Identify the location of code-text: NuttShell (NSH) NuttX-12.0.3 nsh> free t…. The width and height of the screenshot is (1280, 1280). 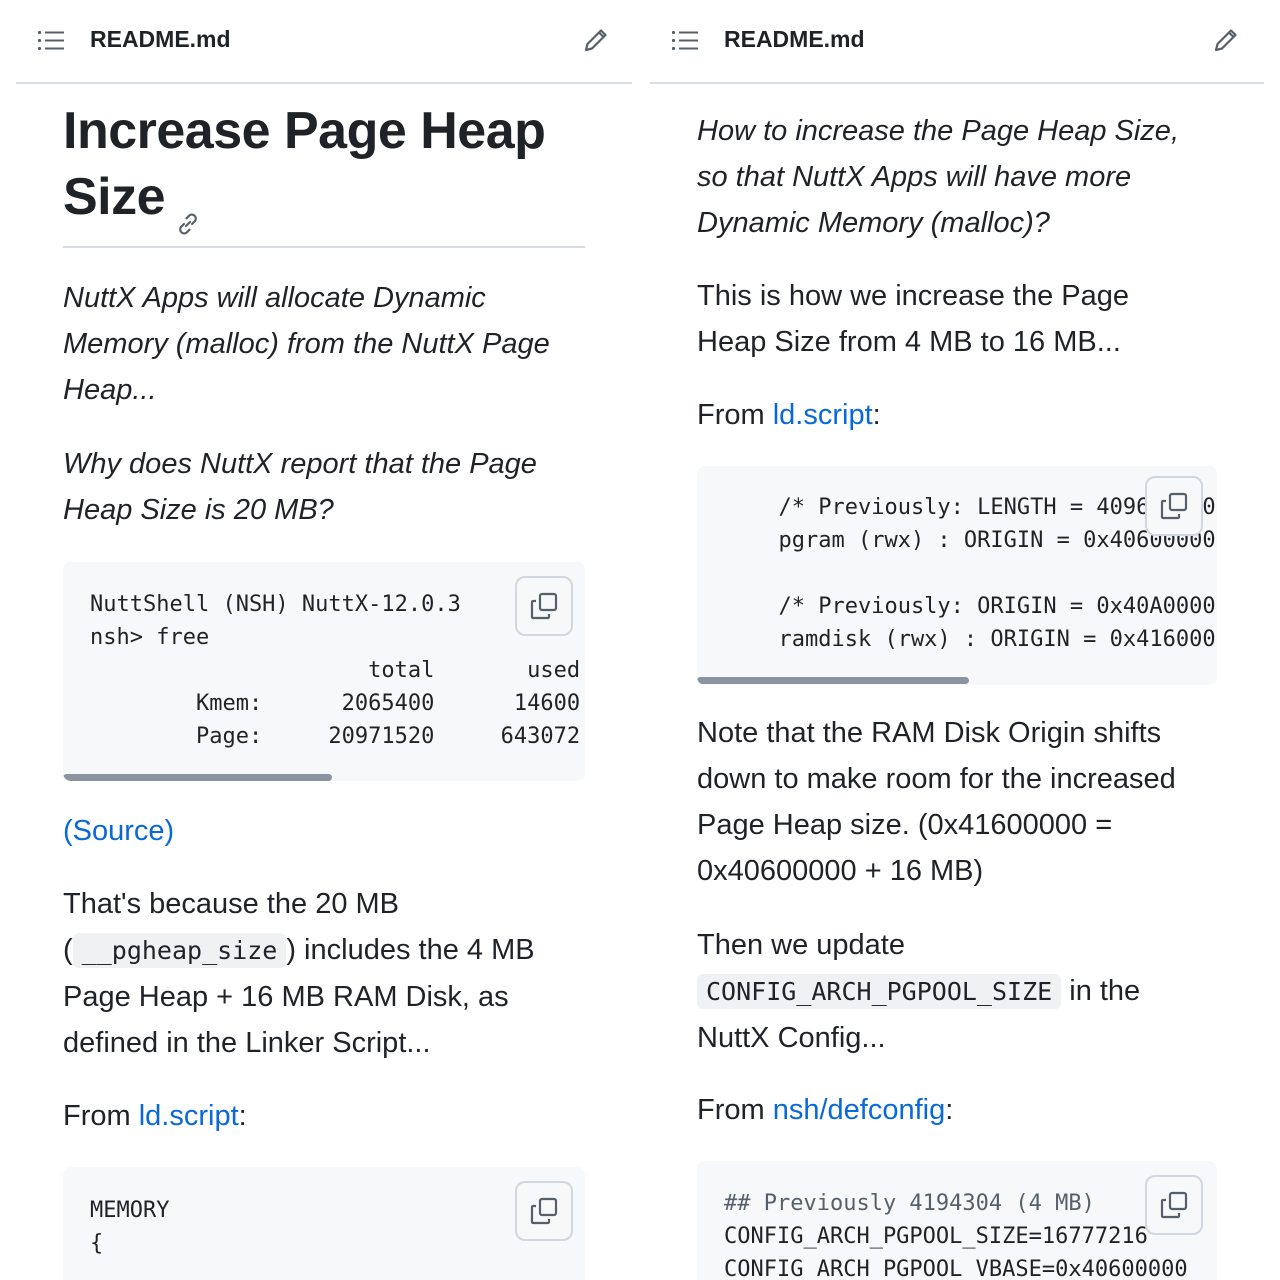
(335, 670).